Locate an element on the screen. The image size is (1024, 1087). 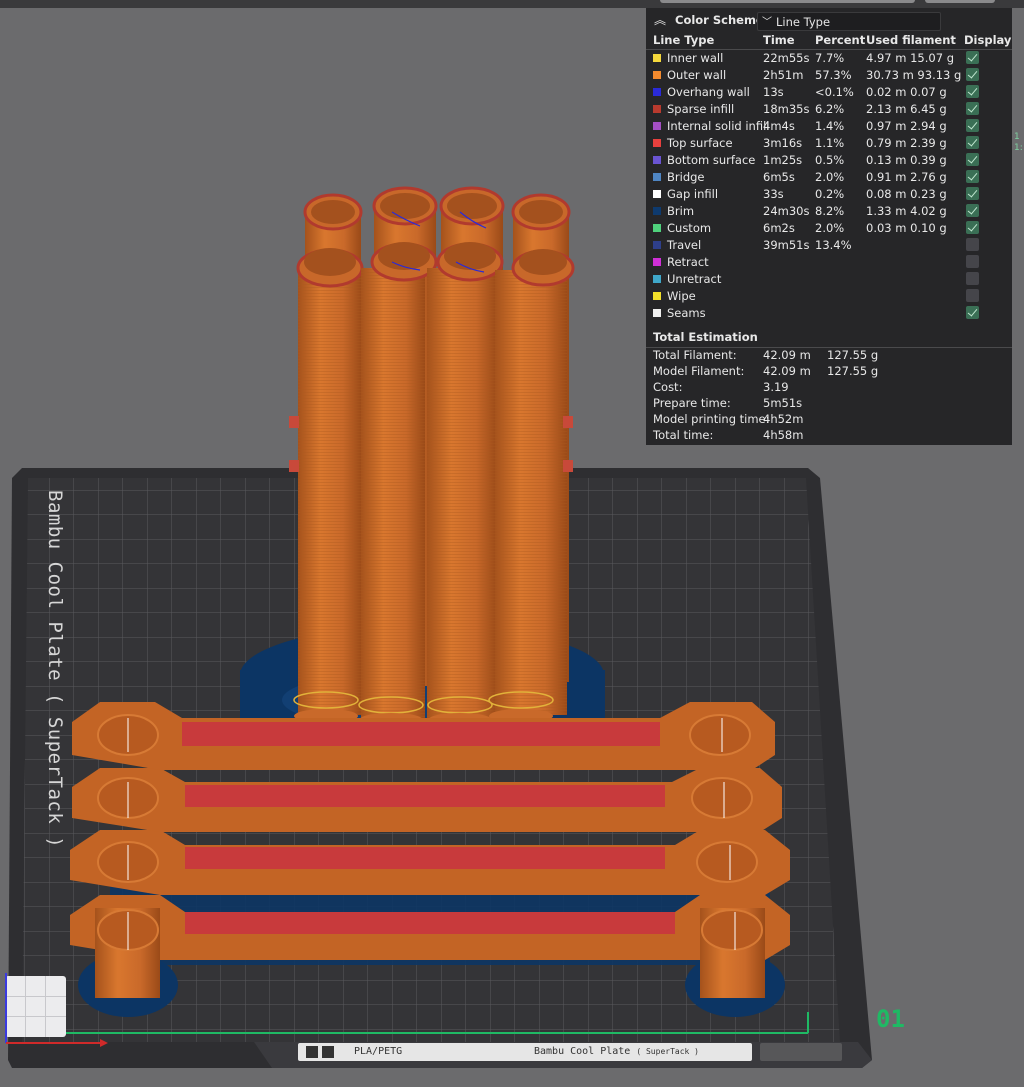
plate-number: 01 is located at coordinates (890, 1019).